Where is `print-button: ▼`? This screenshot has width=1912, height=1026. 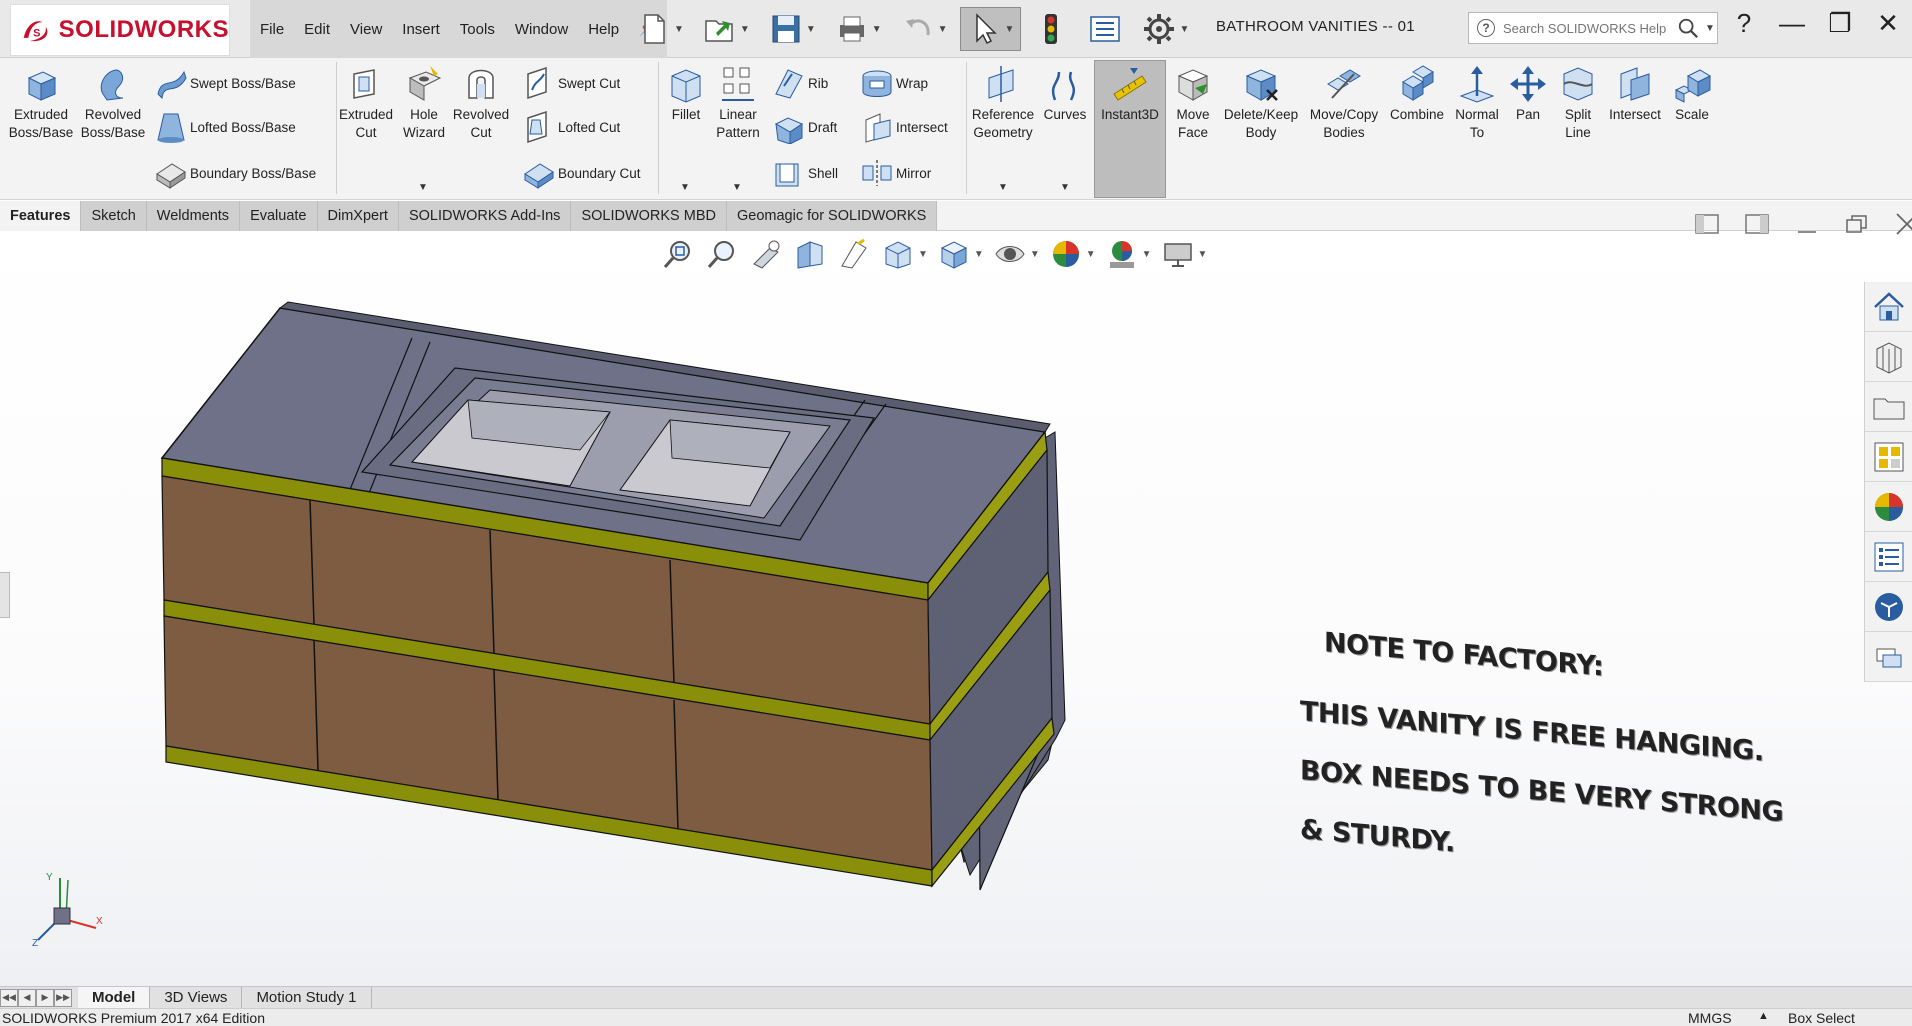 print-button: ▼ is located at coordinates (858, 29).